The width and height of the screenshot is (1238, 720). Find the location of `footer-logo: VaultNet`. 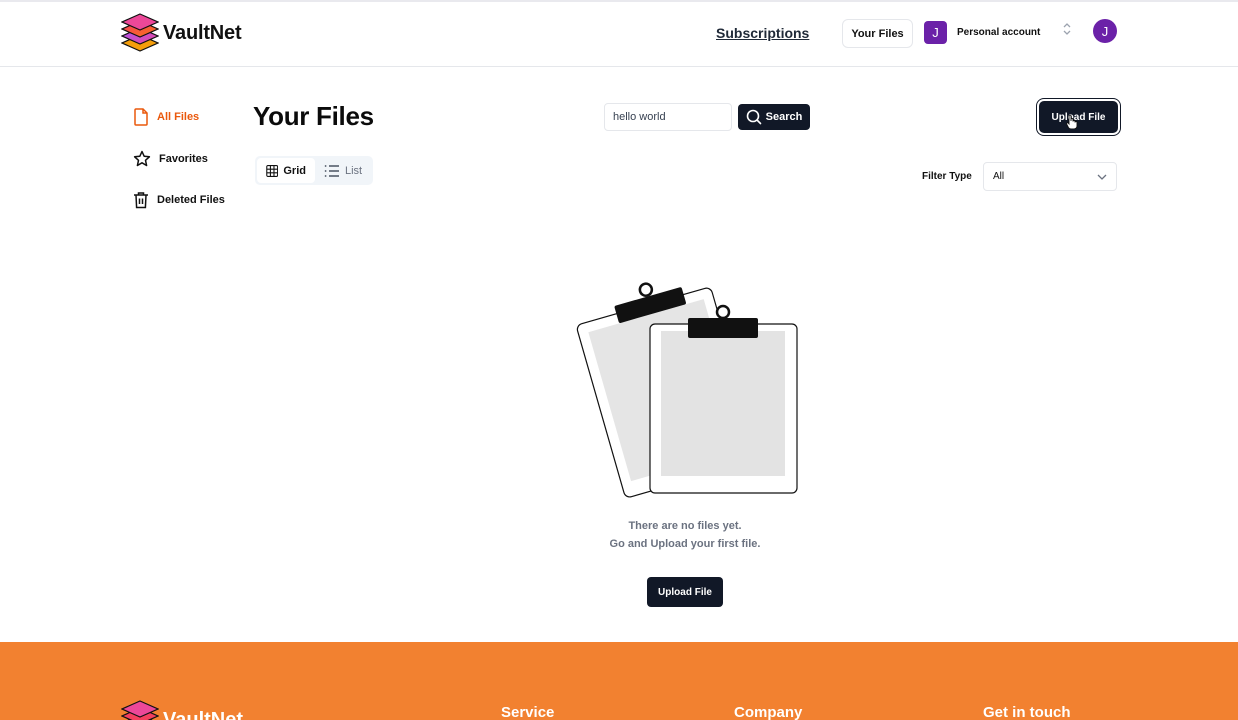

footer-logo: VaultNet is located at coordinates (182, 710).